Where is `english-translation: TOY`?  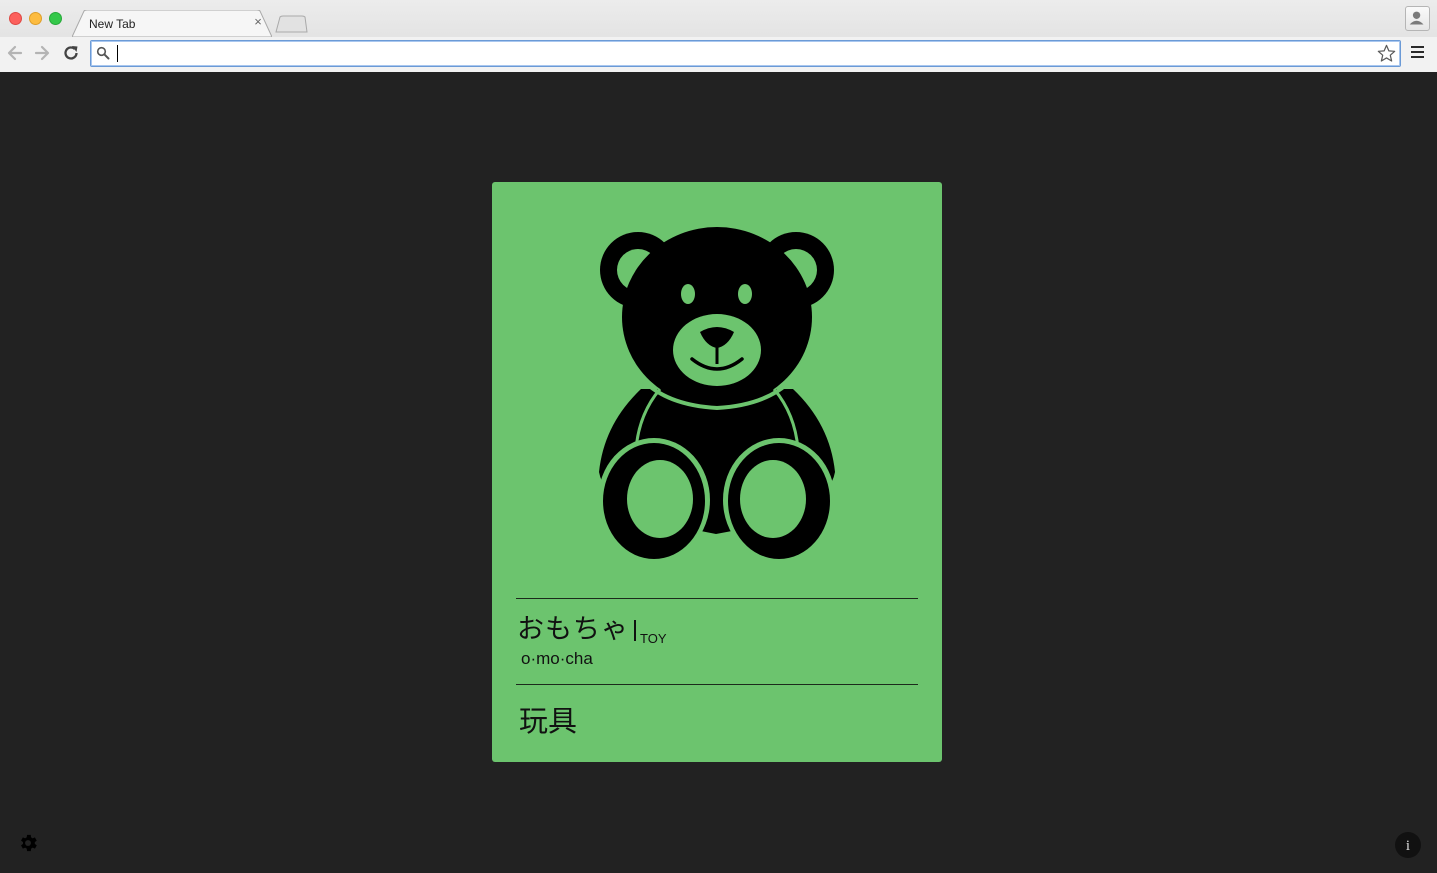
english-translation: TOY is located at coordinates (653, 638).